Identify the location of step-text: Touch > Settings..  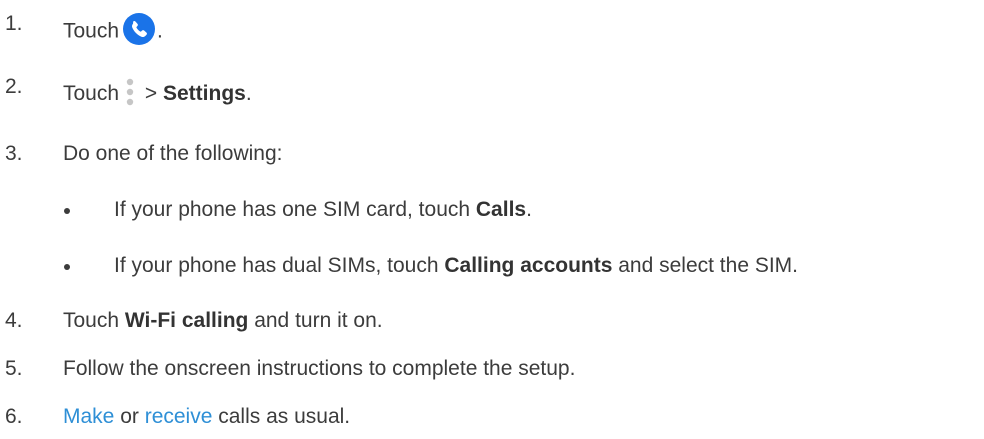
(157, 93).